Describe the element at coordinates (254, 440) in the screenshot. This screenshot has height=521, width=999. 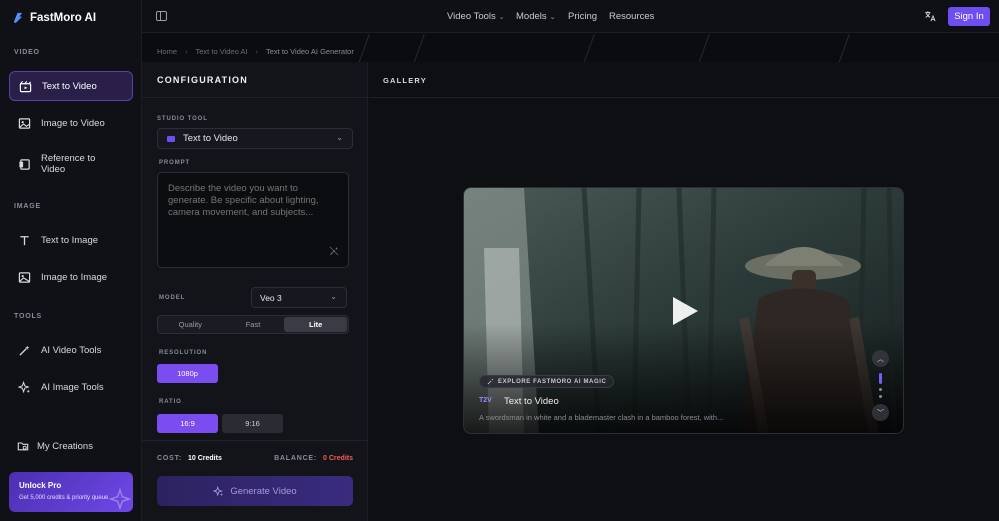
I see `divider` at that location.